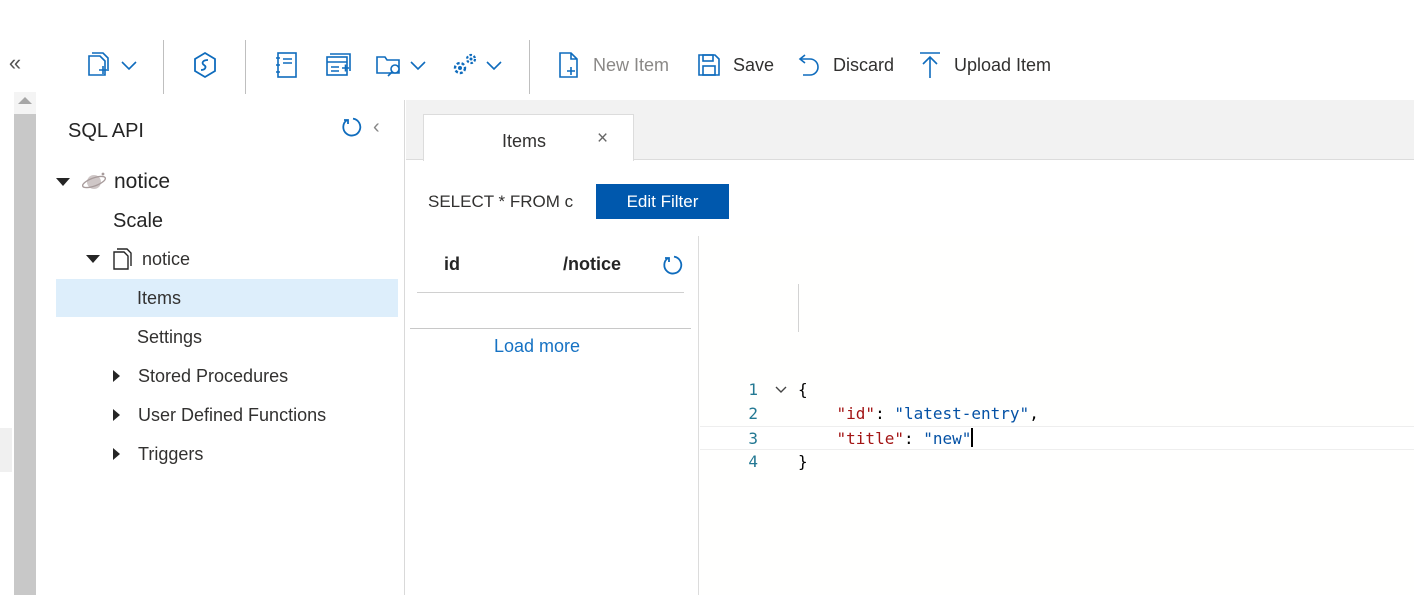 This screenshot has height=595, width=1414. I want to click on notebook-icon, so click(286, 65).